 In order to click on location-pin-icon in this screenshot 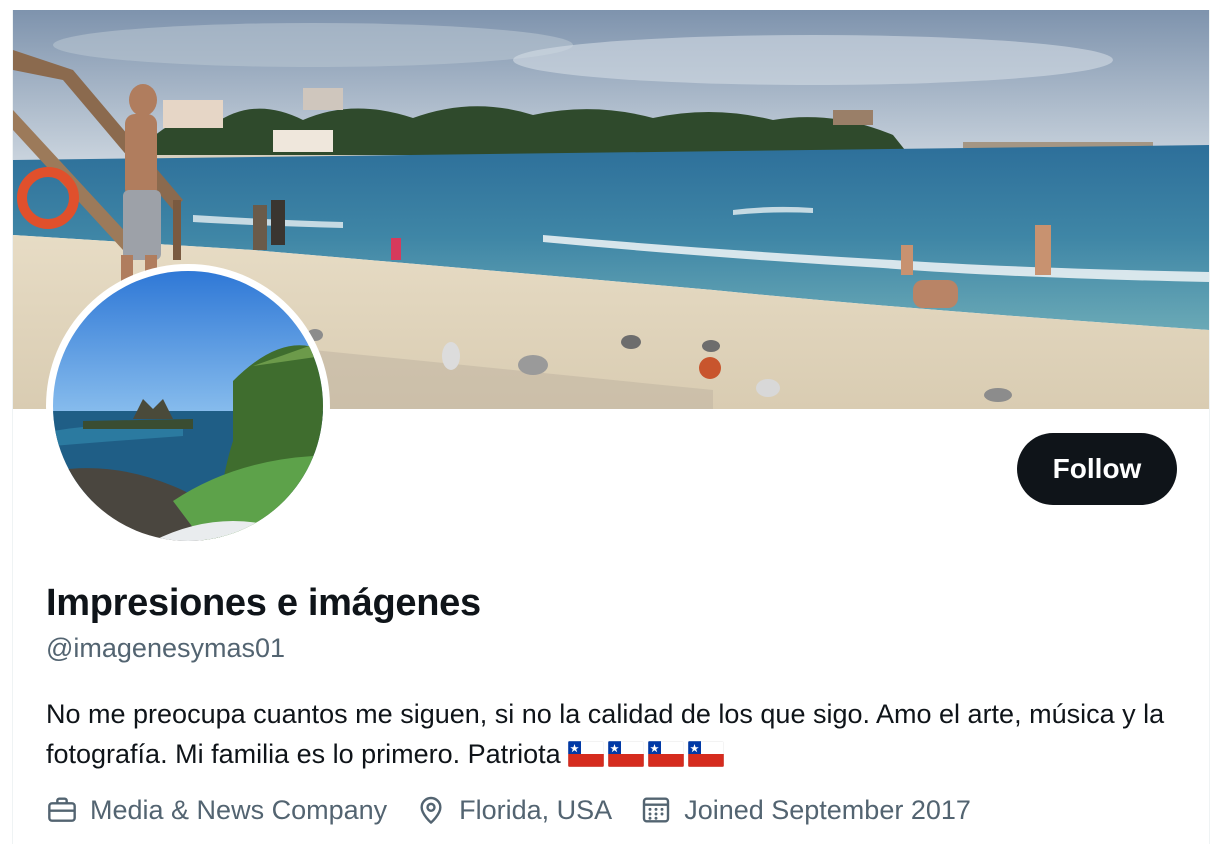, I will do `click(431, 810)`.